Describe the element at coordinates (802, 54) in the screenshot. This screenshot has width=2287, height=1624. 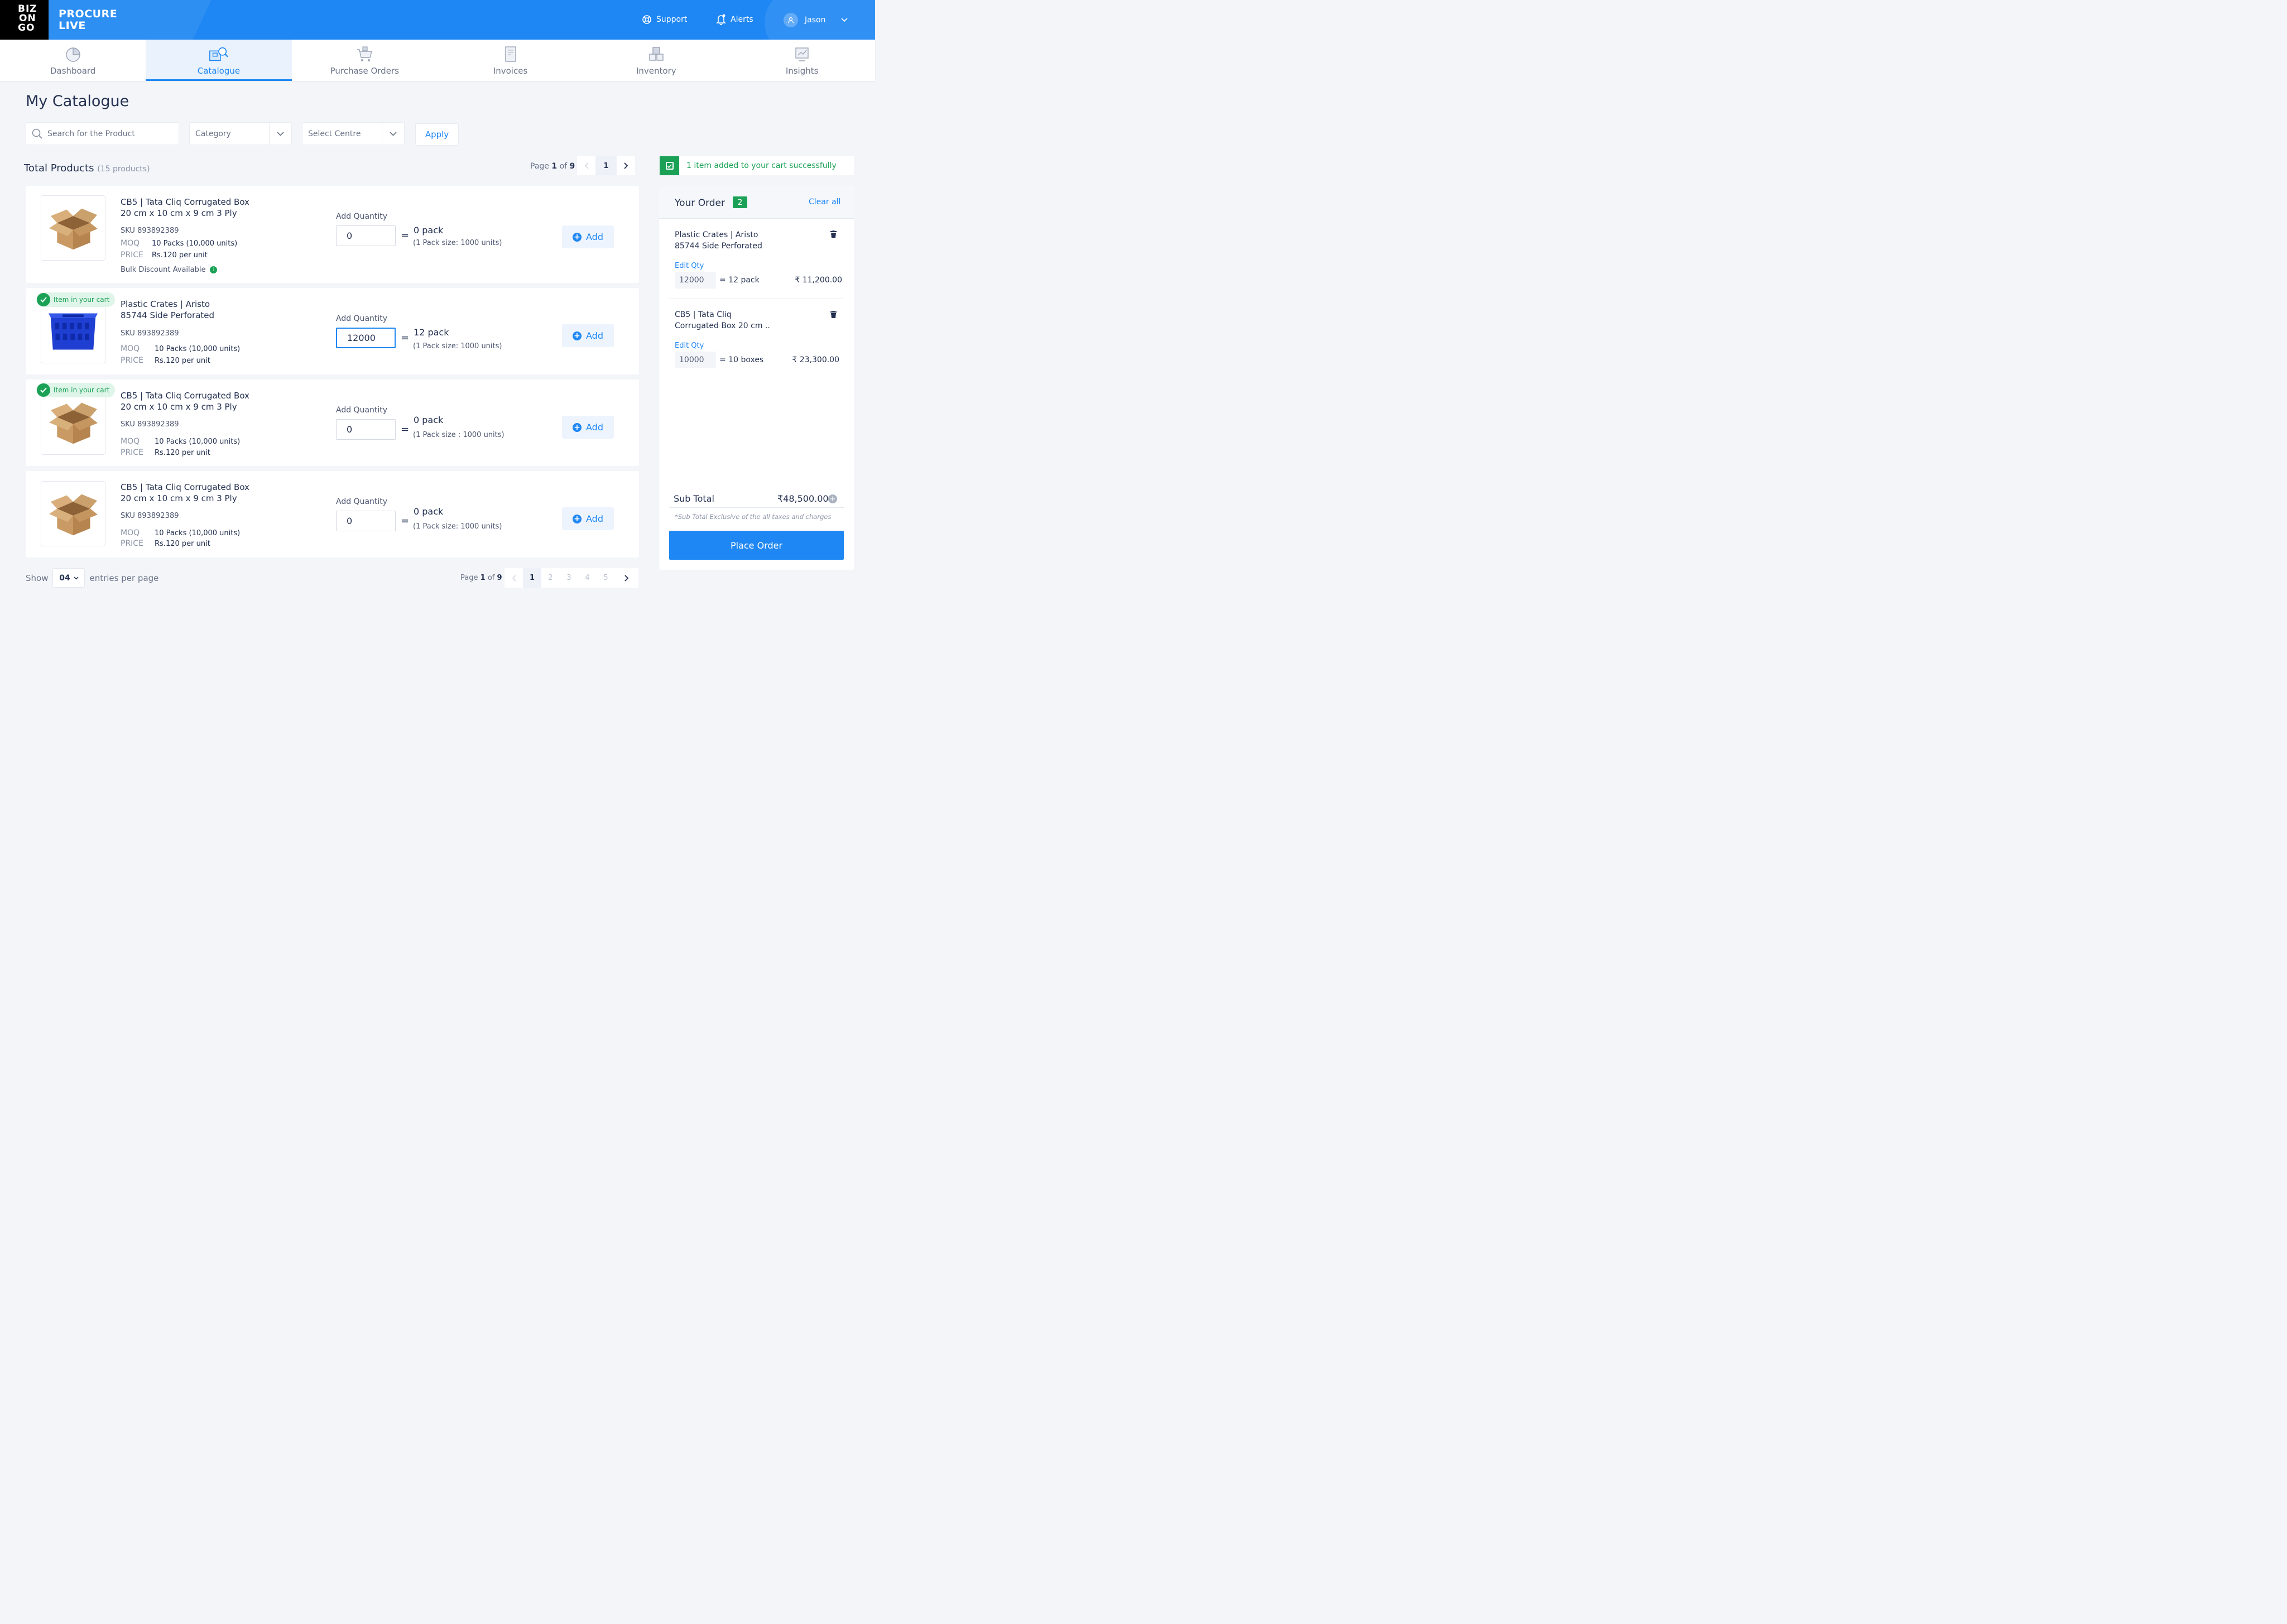
I see `insights-icon` at that location.